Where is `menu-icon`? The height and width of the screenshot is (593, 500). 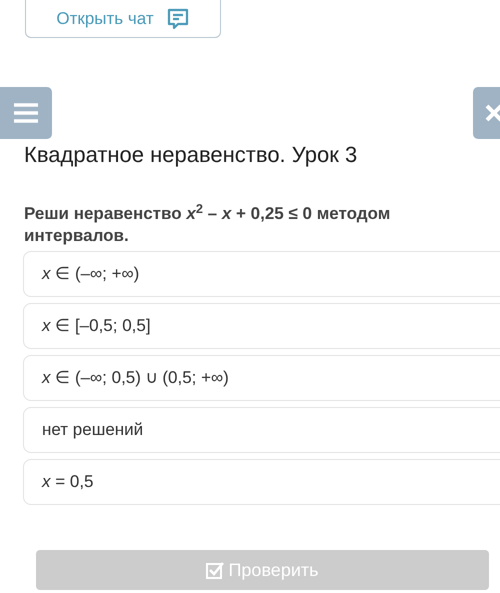
menu-icon is located at coordinates (26, 113).